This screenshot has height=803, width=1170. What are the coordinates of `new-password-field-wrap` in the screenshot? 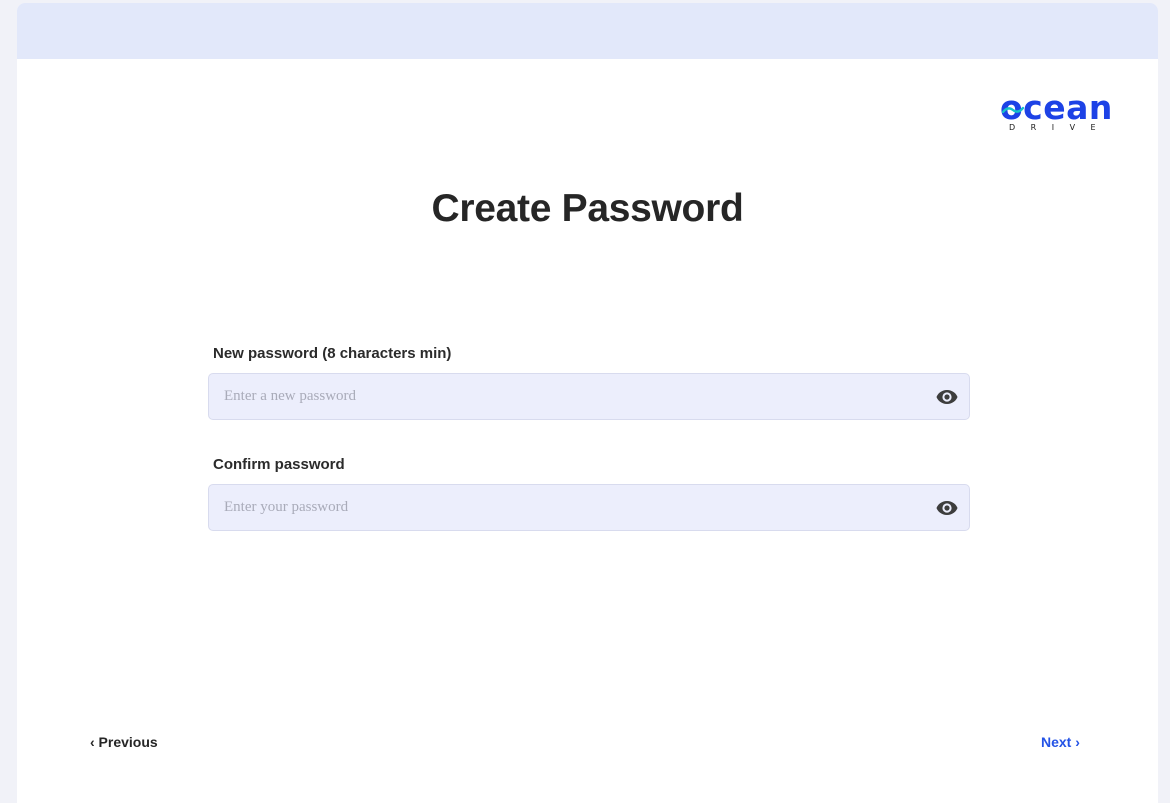 It's located at (589, 396).